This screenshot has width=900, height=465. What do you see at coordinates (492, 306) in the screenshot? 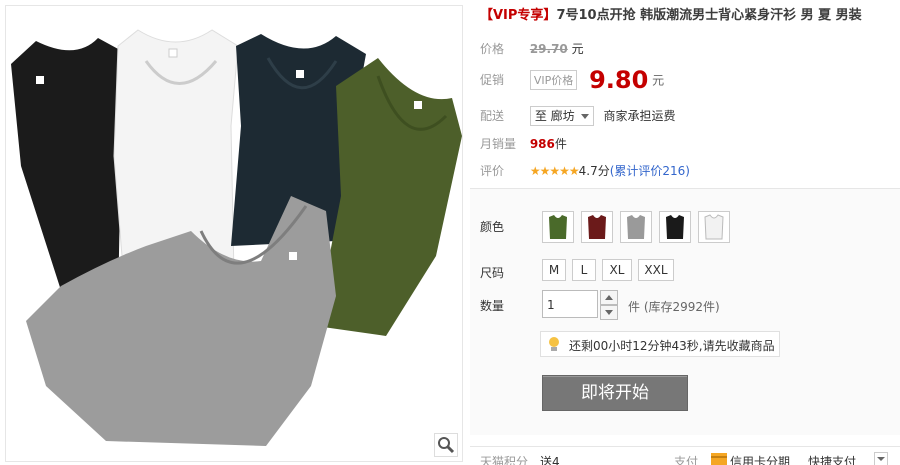
I see `qty-label: 数量` at bounding box center [492, 306].